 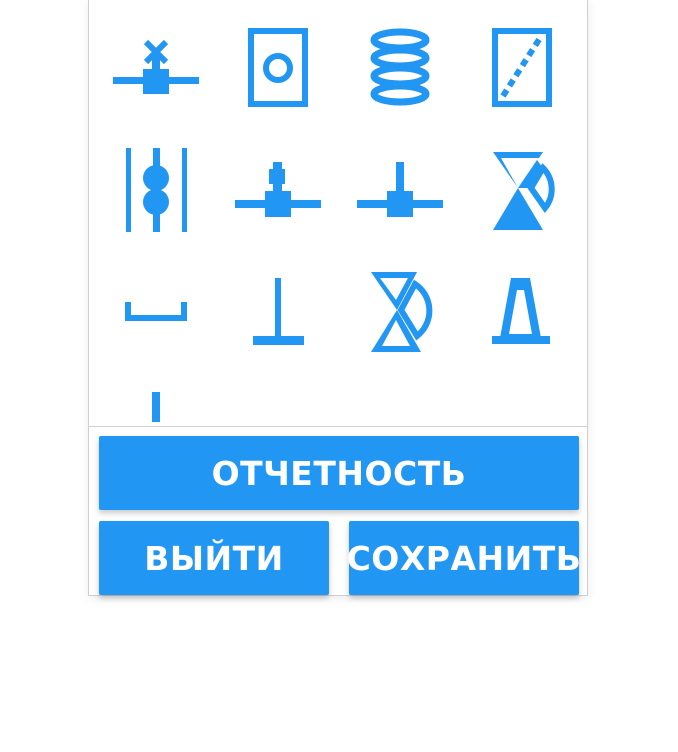 What do you see at coordinates (277, 188) in the screenshot?
I see `manual-valve-icon` at bounding box center [277, 188].